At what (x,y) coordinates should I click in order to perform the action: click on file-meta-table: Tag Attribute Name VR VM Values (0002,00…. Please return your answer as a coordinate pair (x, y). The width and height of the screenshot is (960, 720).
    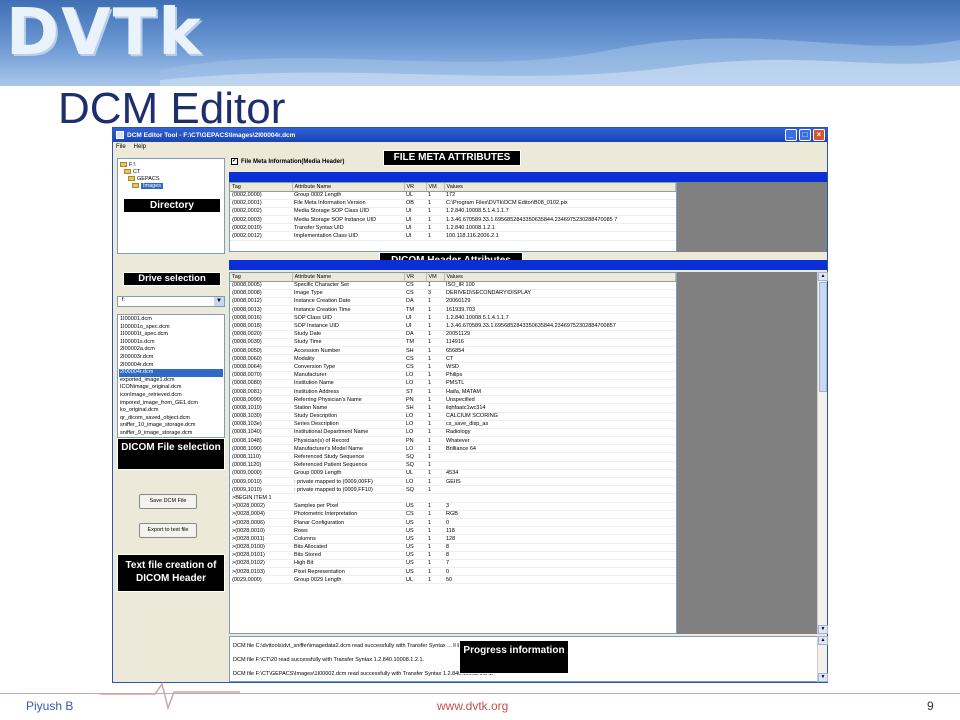
    Looking at the image, I should click on (453, 217).